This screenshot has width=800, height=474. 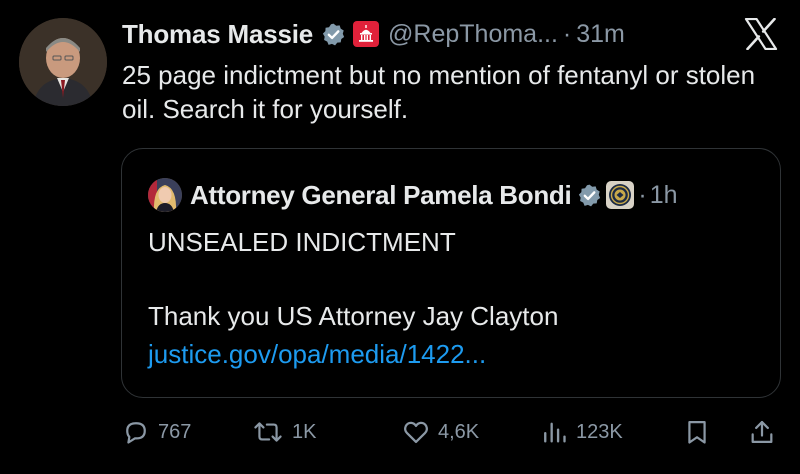 I want to click on retweet-count: 1K, so click(x=304, y=431).